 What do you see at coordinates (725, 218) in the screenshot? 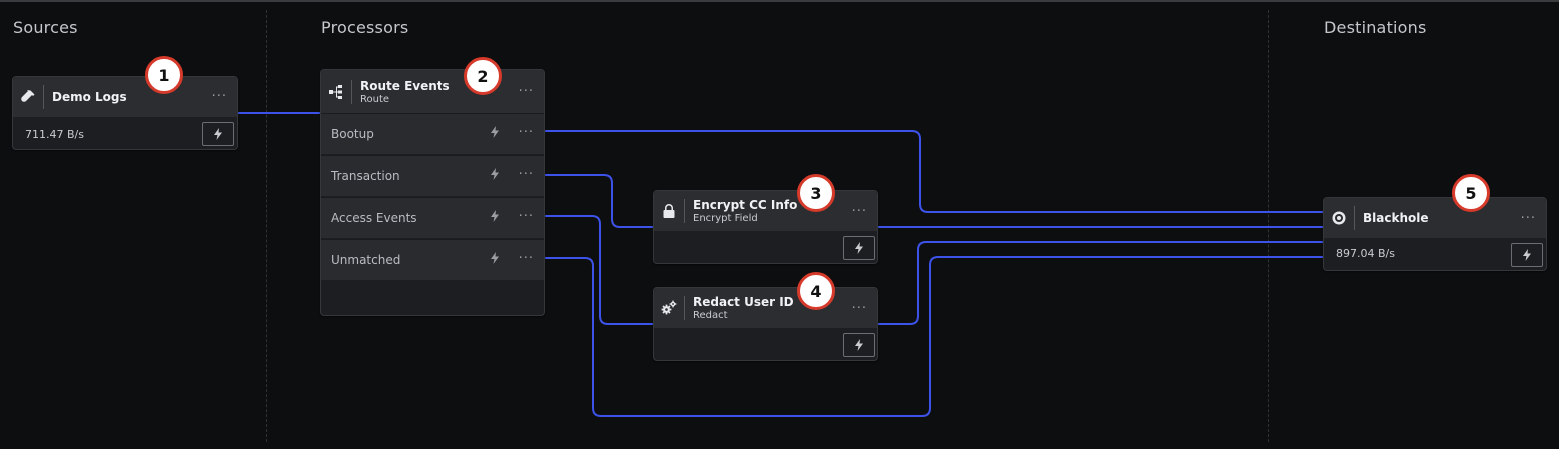
I see `node-subtitle: Encrypt Field` at bounding box center [725, 218].